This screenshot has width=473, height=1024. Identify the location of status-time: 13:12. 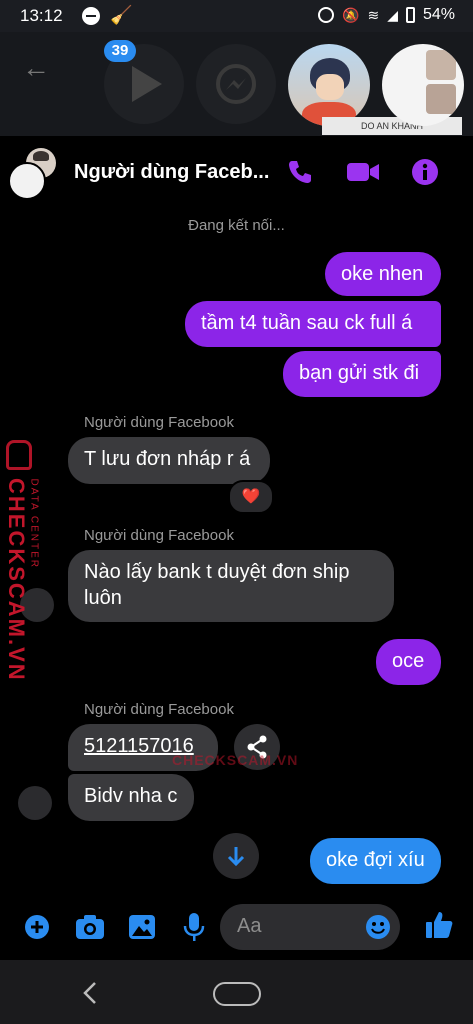
(41, 15).